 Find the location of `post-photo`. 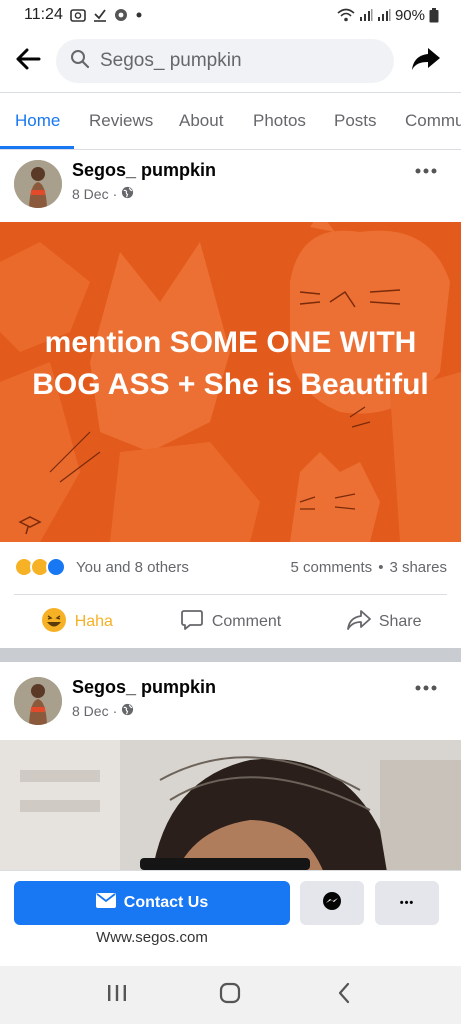

post-photo is located at coordinates (230, 815).